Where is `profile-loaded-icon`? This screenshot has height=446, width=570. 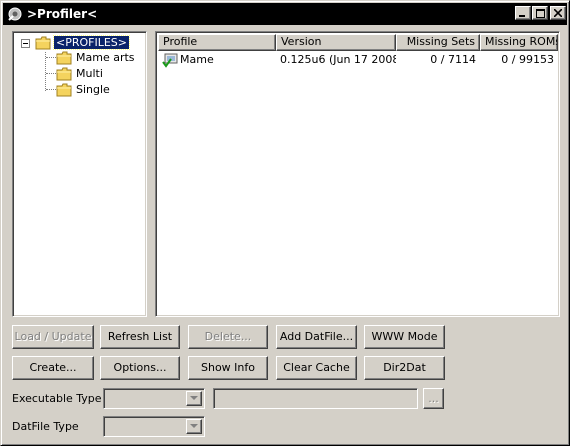
profile-loaded-icon is located at coordinates (170, 60).